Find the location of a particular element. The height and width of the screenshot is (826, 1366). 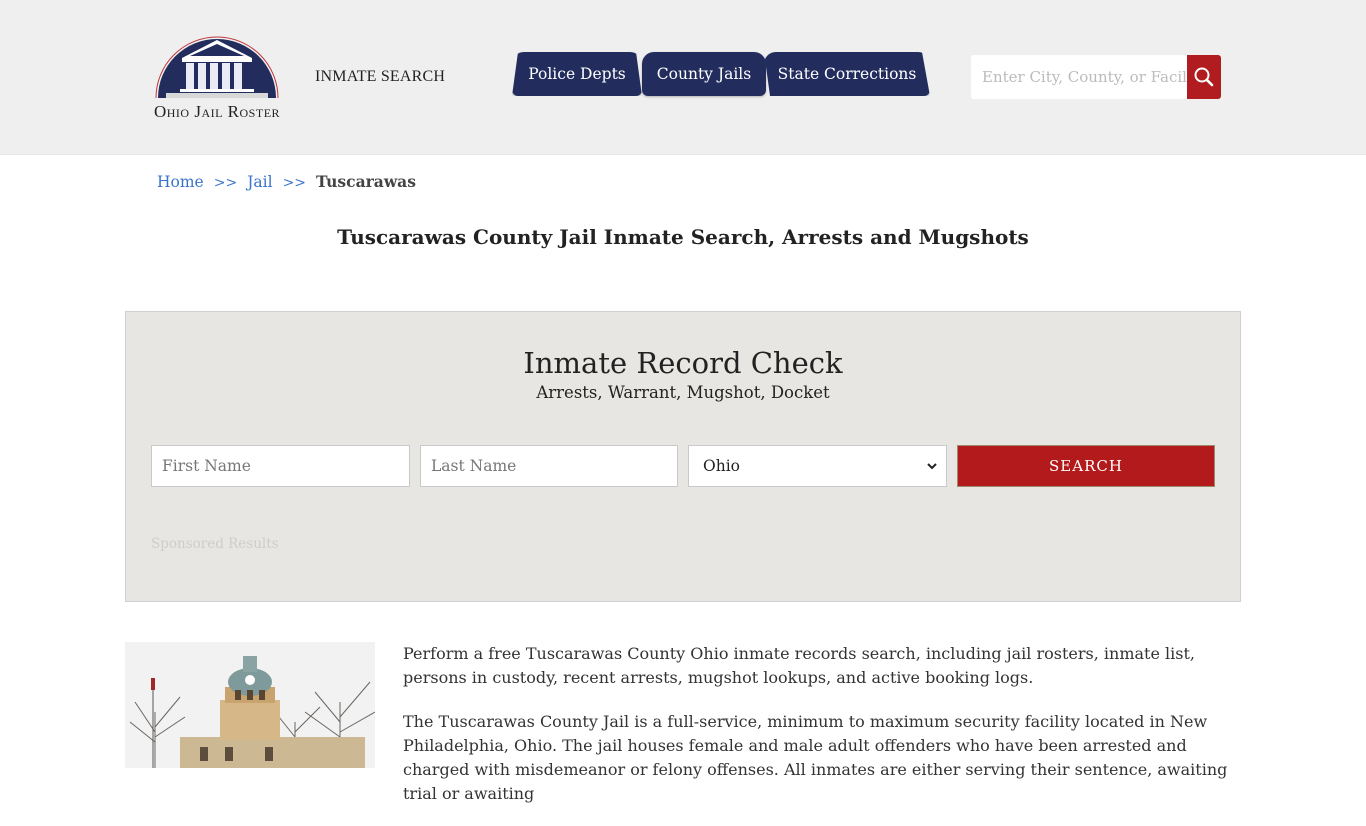

inmate-search-label: INMATE SEARCH is located at coordinates (380, 77).